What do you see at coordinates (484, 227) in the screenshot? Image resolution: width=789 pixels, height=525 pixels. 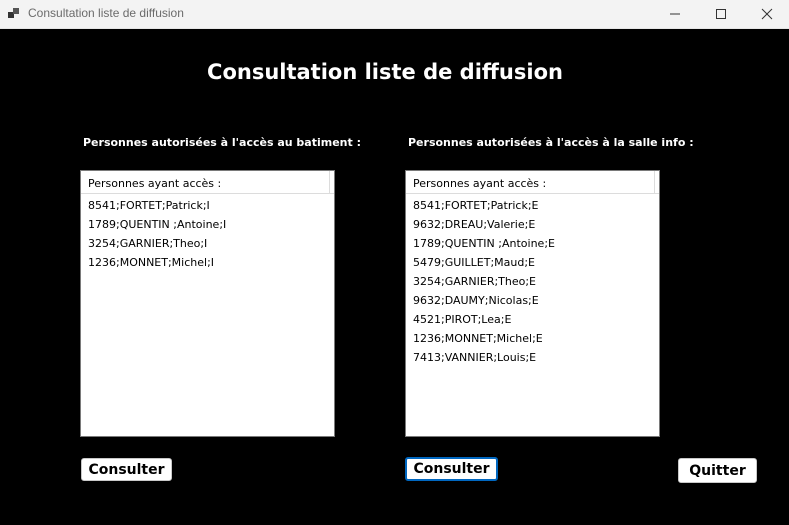 I see `list-item: 9632;DREAU;Valerie;E` at bounding box center [484, 227].